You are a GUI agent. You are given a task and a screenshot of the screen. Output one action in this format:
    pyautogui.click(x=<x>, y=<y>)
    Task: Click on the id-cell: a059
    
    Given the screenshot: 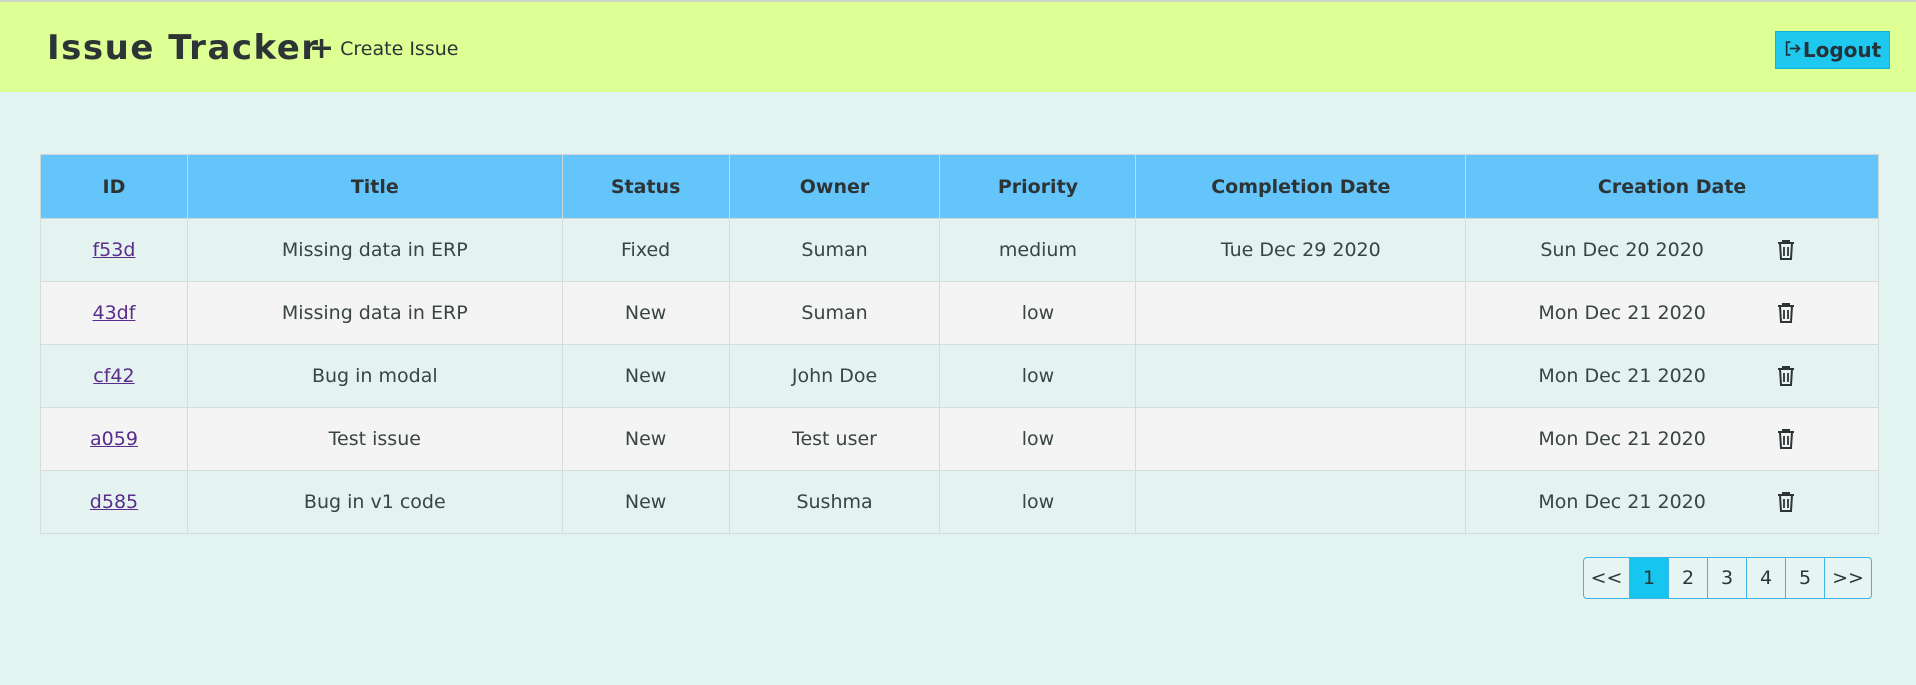 What is the action you would take?
    pyautogui.click(x=114, y=439)
    